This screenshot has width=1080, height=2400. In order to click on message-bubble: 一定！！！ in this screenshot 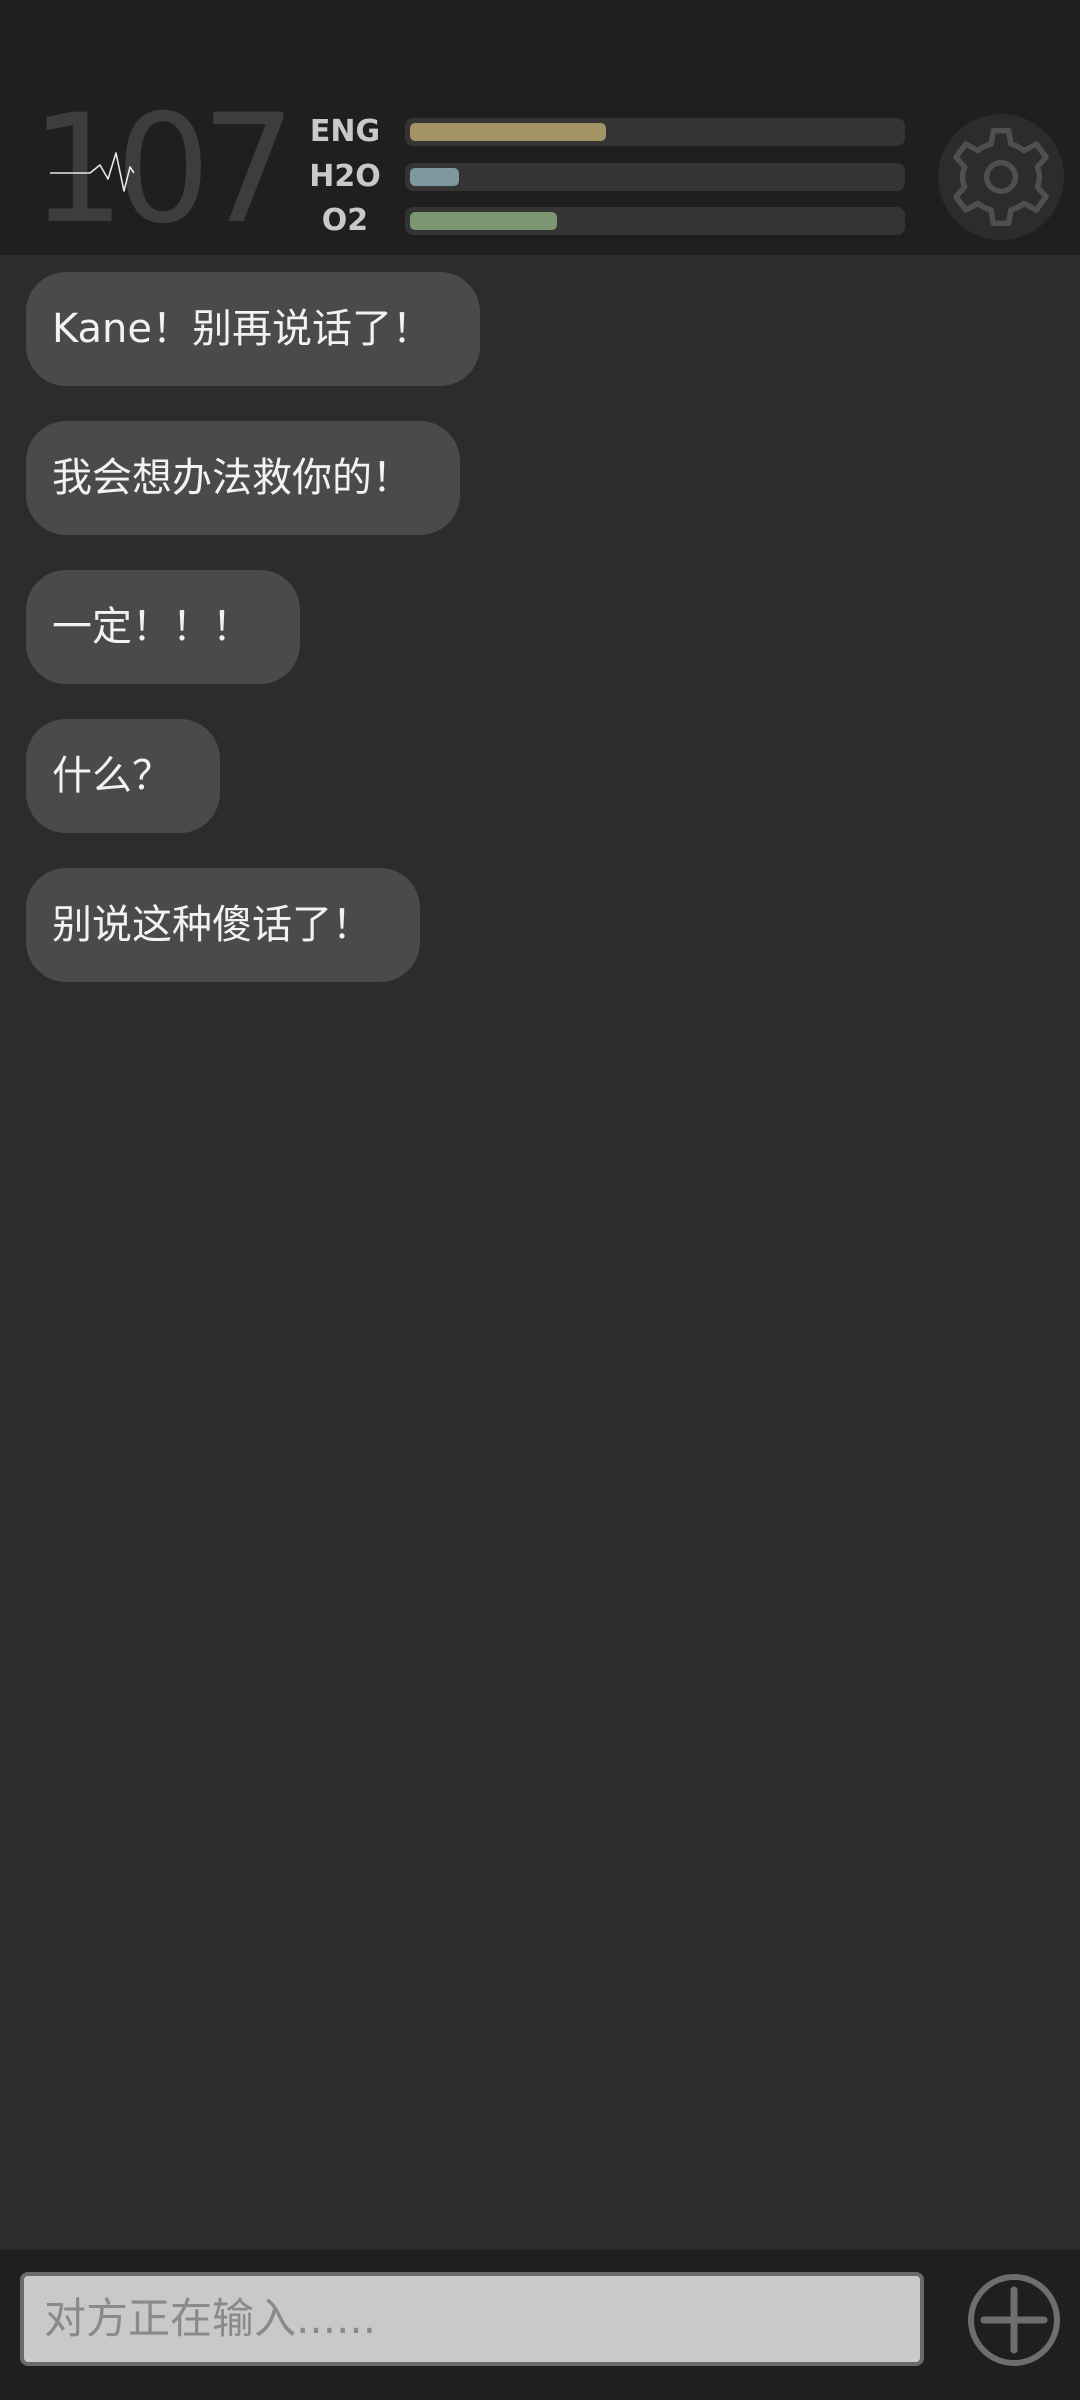, I will do `click(163, 627)`.